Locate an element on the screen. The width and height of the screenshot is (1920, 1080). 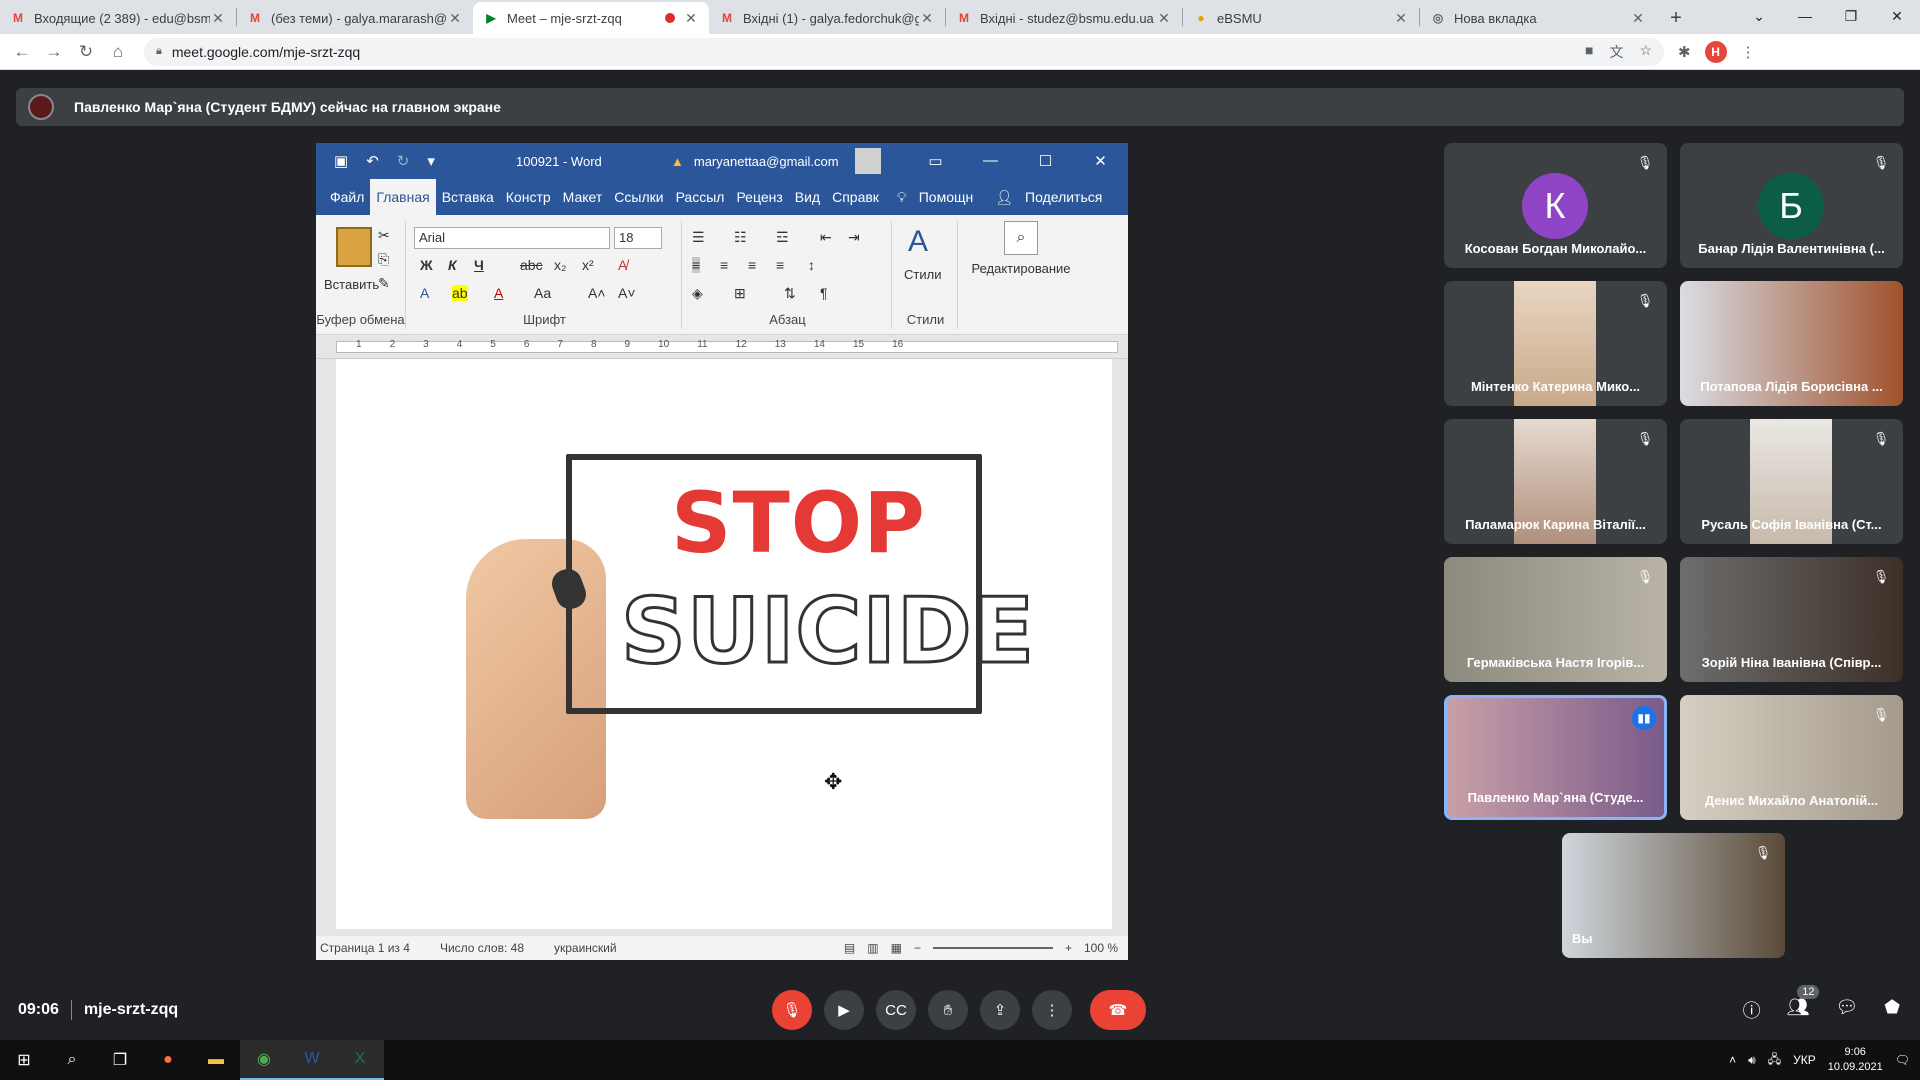
reload-icon: ↻ is located at coordinates (86, 52).